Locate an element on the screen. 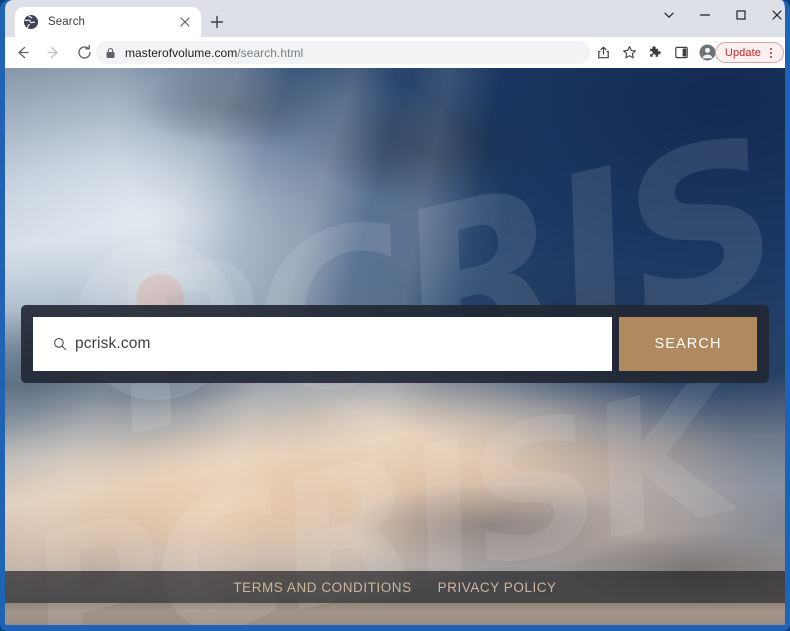  tab-title: Search is located at coordinates (67, 22).